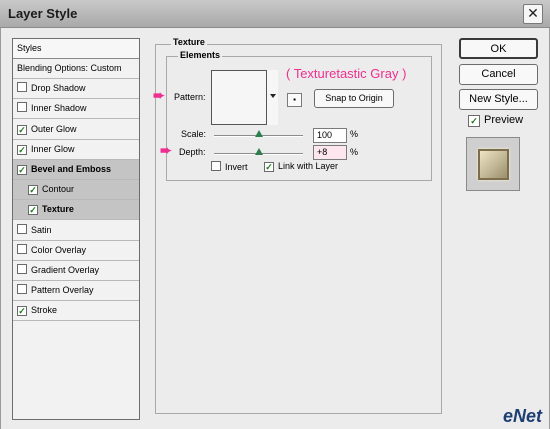  Describe the element at coordinates (354, 152) in the screenshot. I see `depth-unit: %` at that location.